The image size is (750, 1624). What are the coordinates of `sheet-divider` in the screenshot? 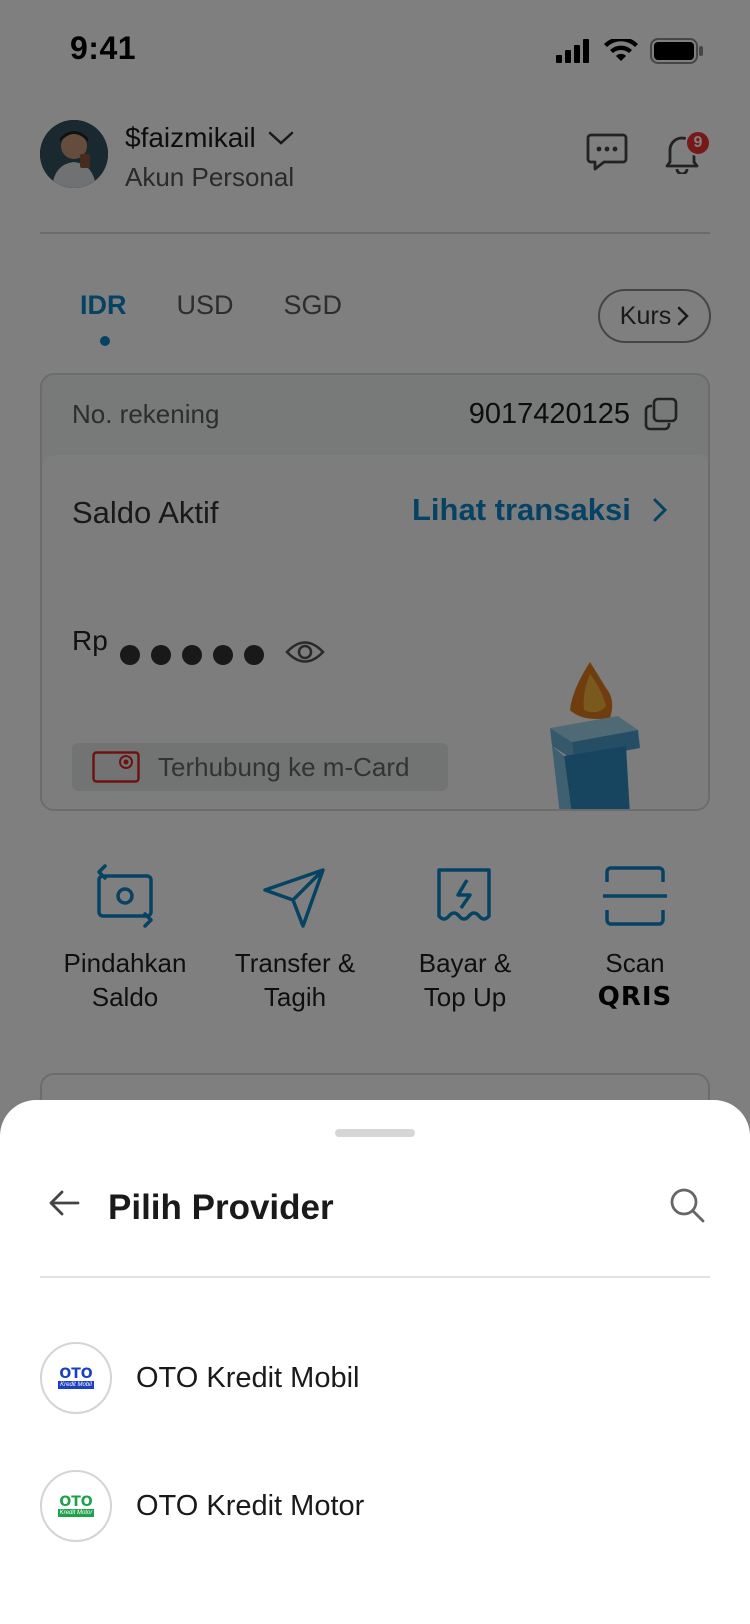 It's located at (375, 1277).